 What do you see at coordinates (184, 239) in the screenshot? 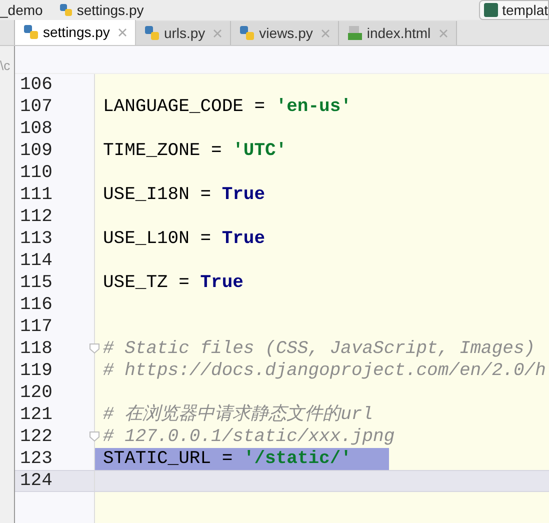
I see `code-text: USE_L10N = True` at bounding box center [184, 239].